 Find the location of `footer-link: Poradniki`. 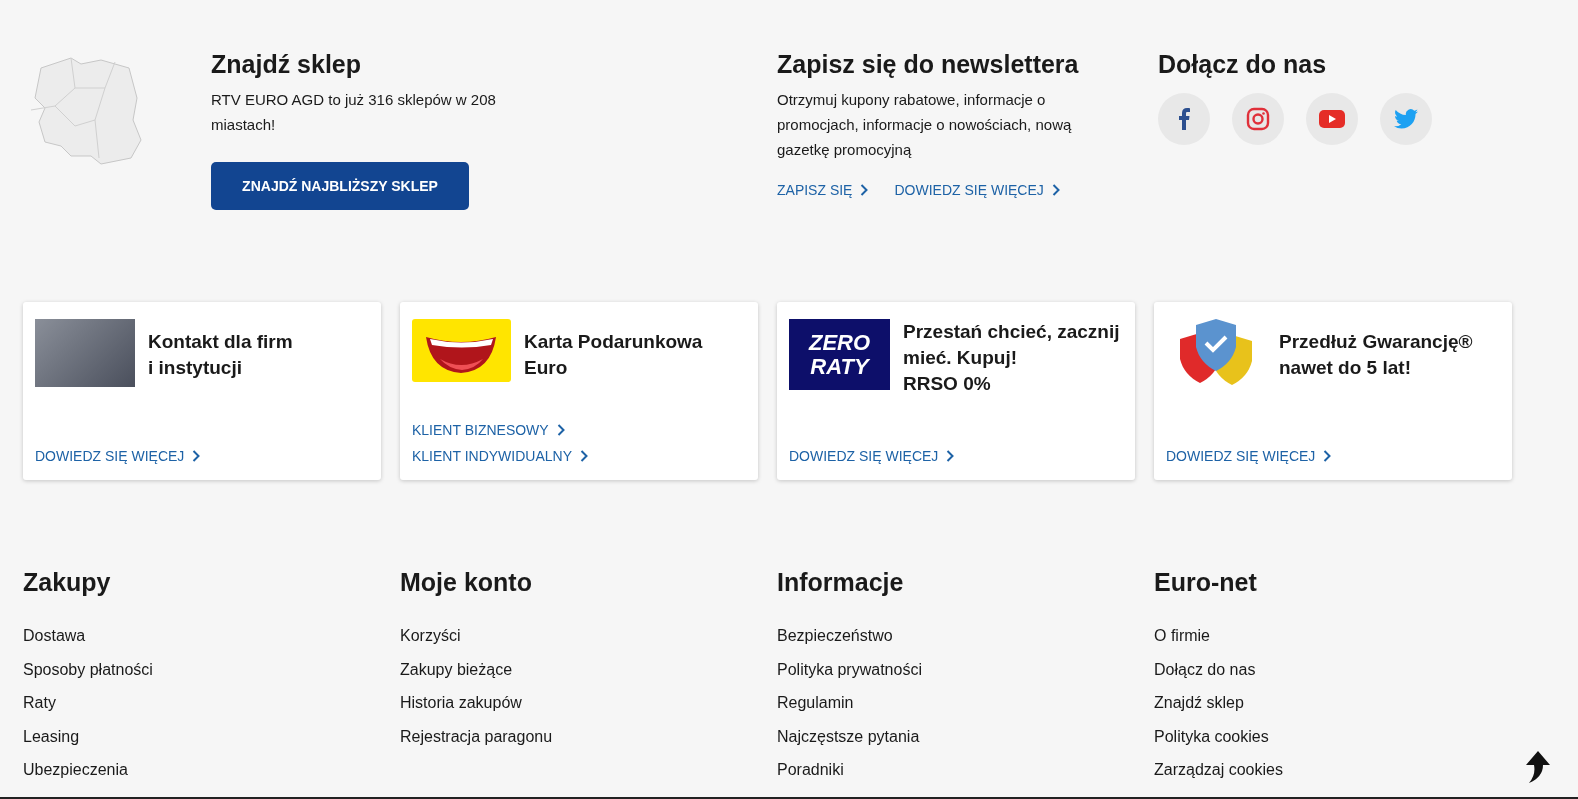

footer-link: Poradniki is located at coordinates (965, 770).